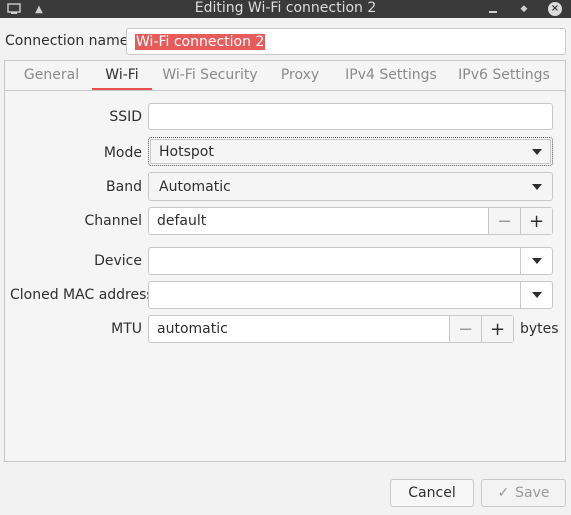 Image resolution: width=571 pixels, height=515 pixels. What do you see at coordinates (350, 295) in the screenshot?
I see `cloned-mac-combo-entry` at bounding box center [350, 295].